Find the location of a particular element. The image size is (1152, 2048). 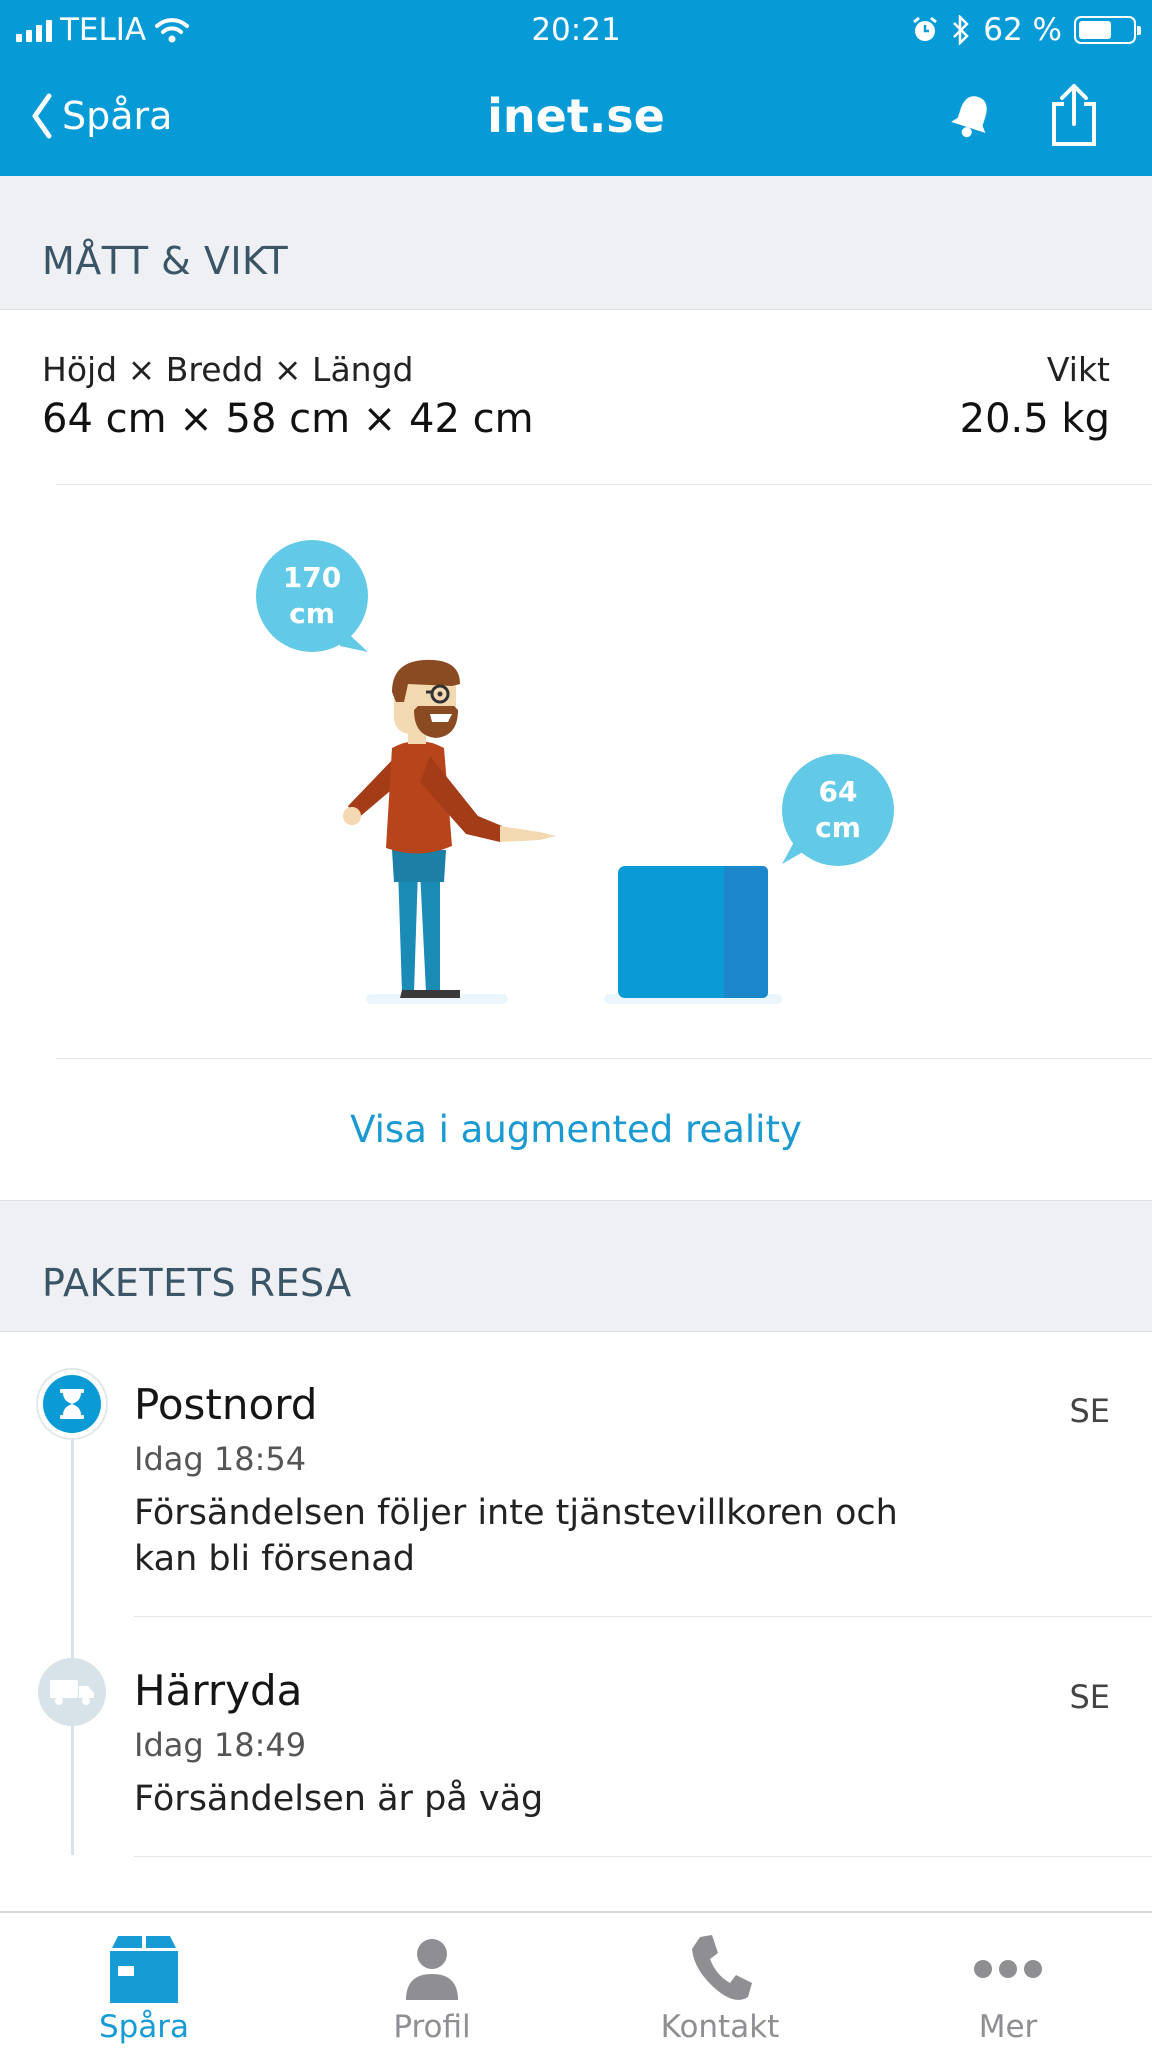

weight-value: 20.5 kg is located at coordinates (1034, 419).